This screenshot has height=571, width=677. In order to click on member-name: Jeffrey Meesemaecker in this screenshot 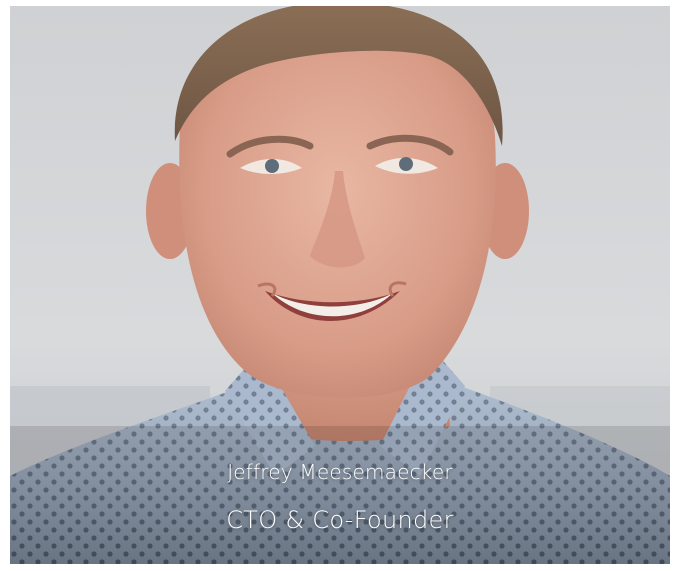, I will do `click(340, 472)`.